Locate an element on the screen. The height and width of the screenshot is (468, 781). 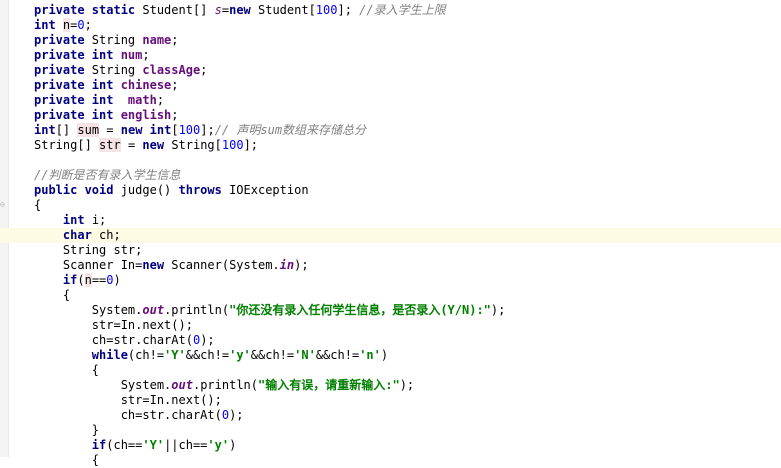
code-token: Scanner In= is located at coordinates (88, 265).